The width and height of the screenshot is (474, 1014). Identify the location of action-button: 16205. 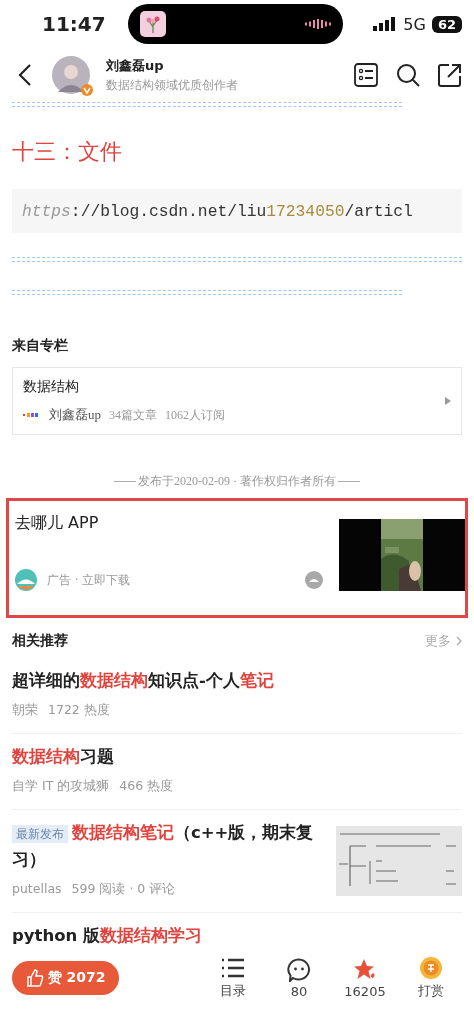
(365, 978).